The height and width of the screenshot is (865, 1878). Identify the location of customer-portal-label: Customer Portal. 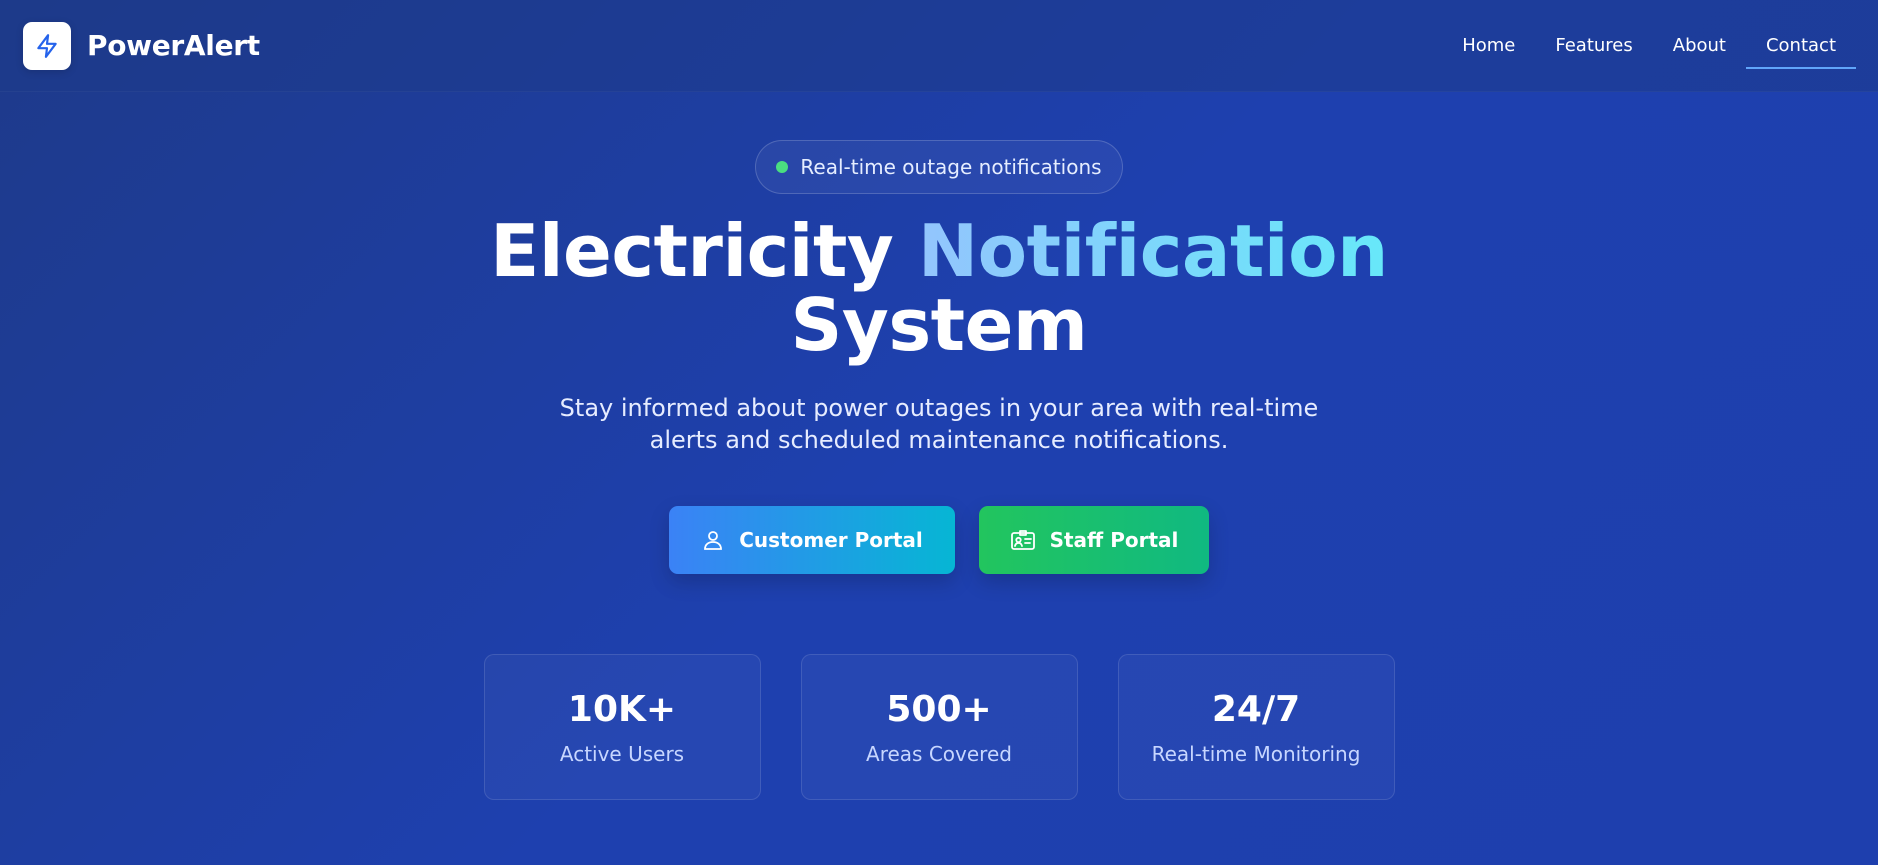
(831, 540).